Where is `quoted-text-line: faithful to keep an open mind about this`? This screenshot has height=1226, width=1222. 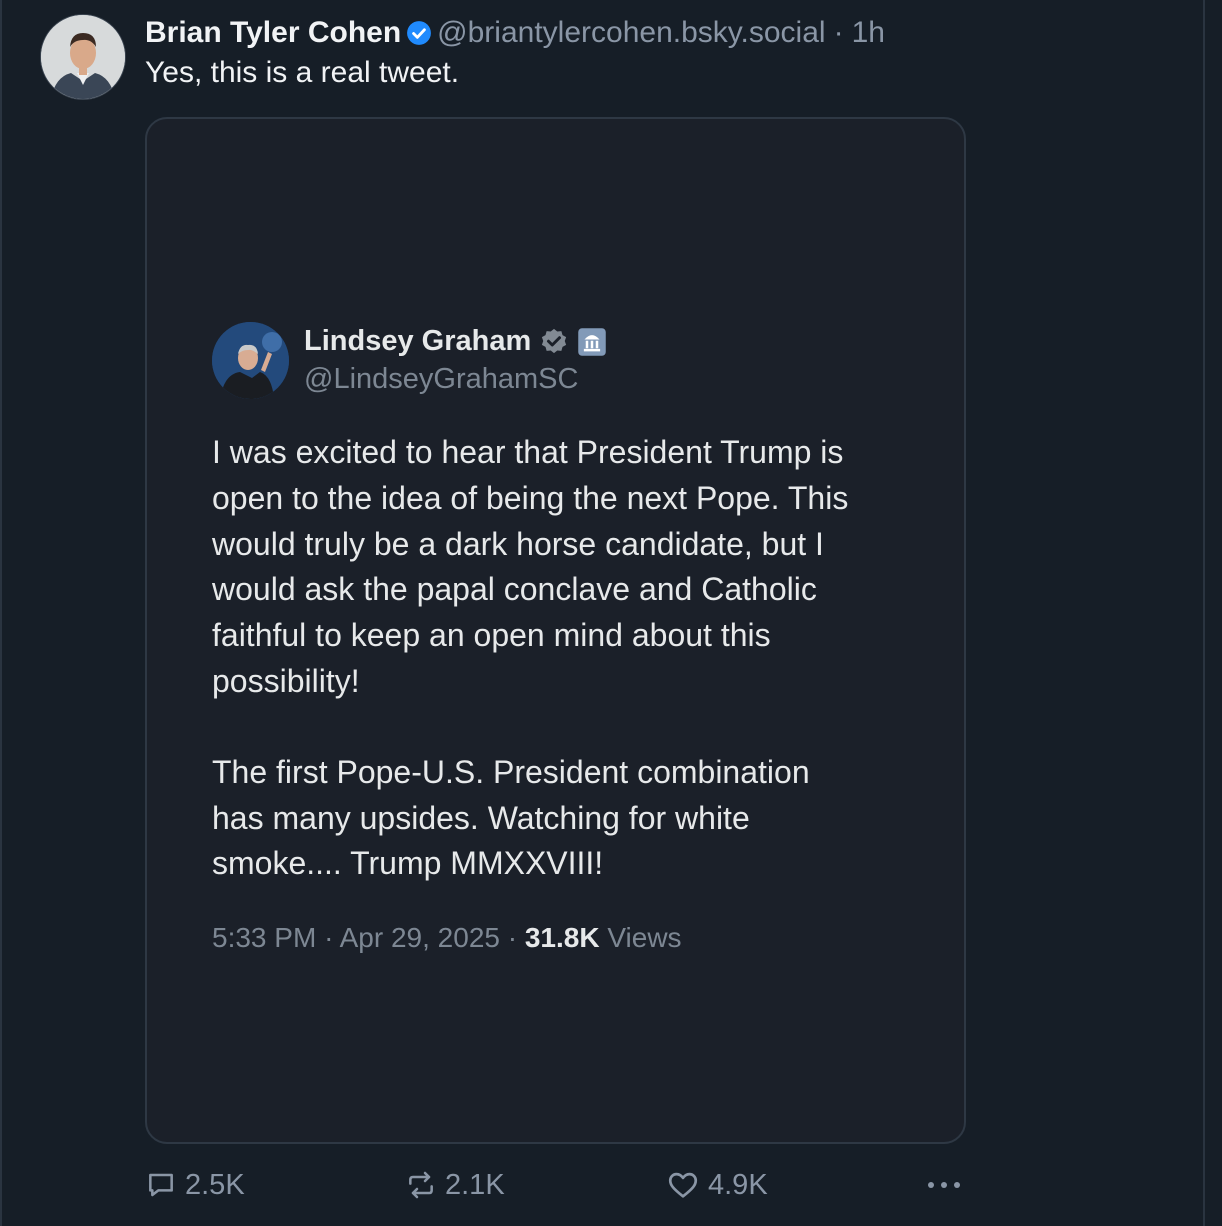 quoted-text-line: faithful to keep an open mind about this is located at coordinates (491, 635).